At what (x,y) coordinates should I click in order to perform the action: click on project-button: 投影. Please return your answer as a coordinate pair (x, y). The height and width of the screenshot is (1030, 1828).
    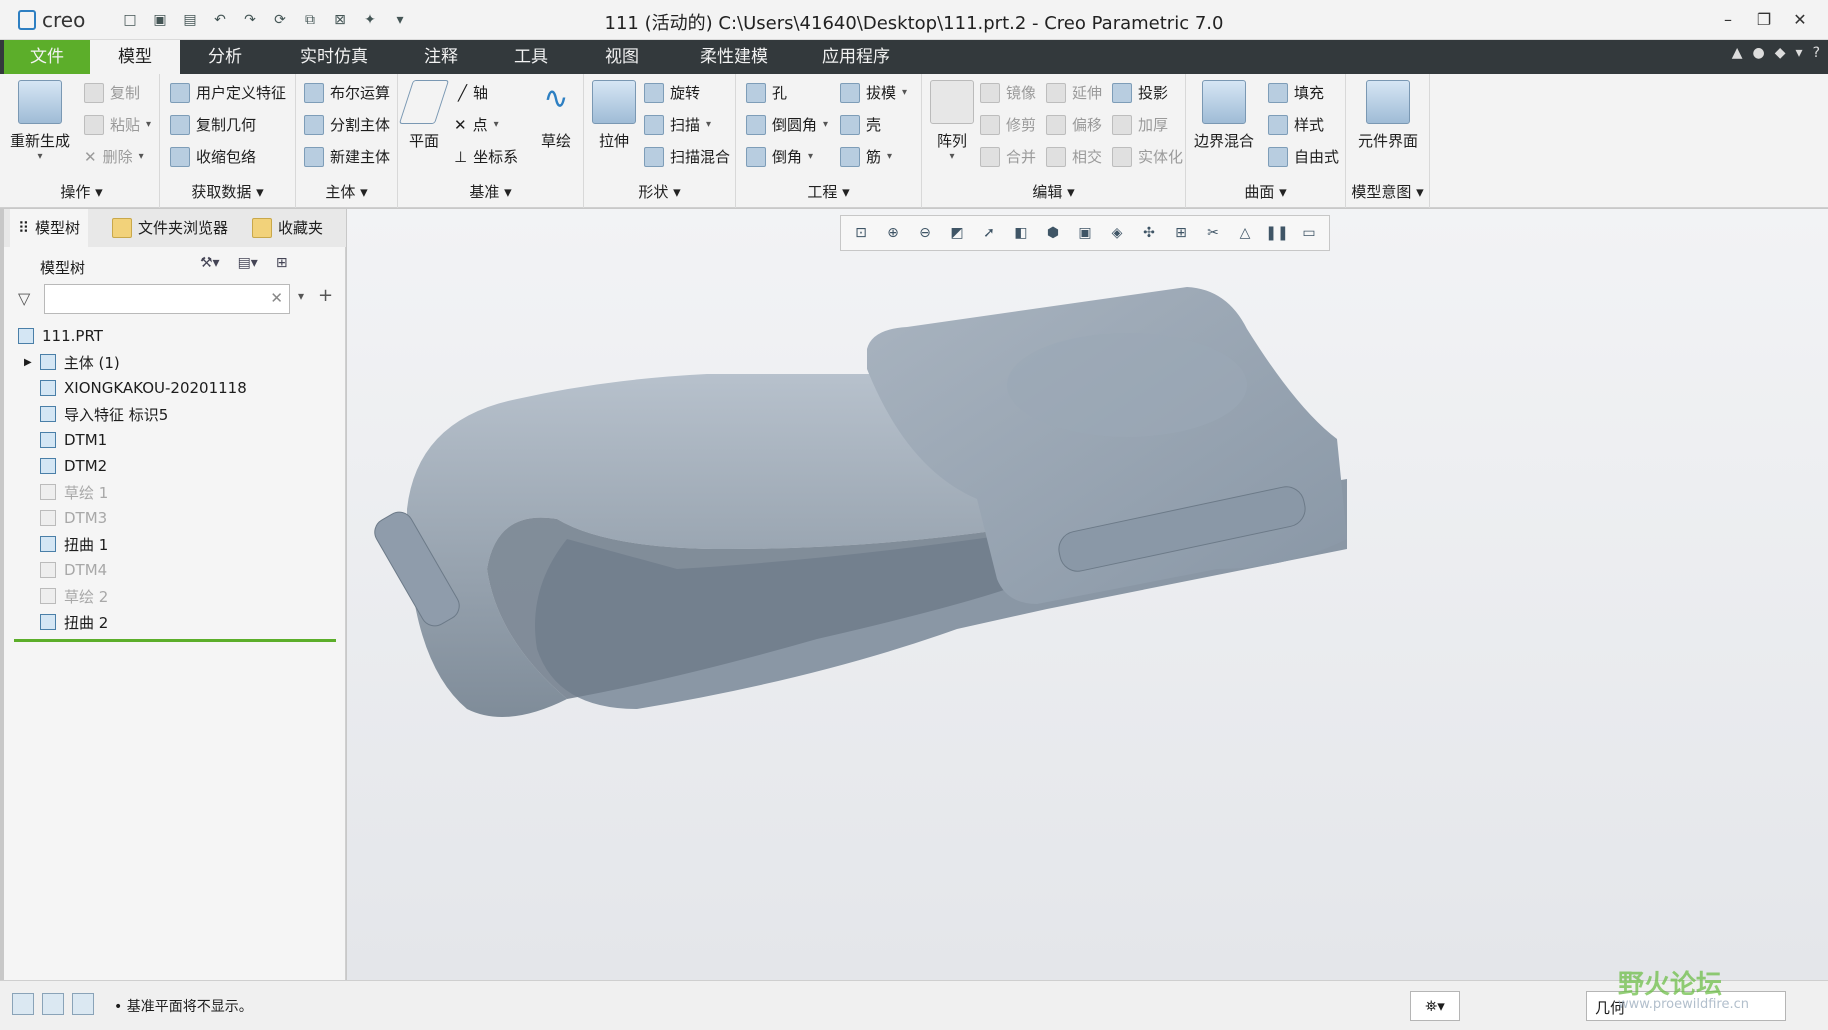
    Looking at the image, I should click on (1140, 92).